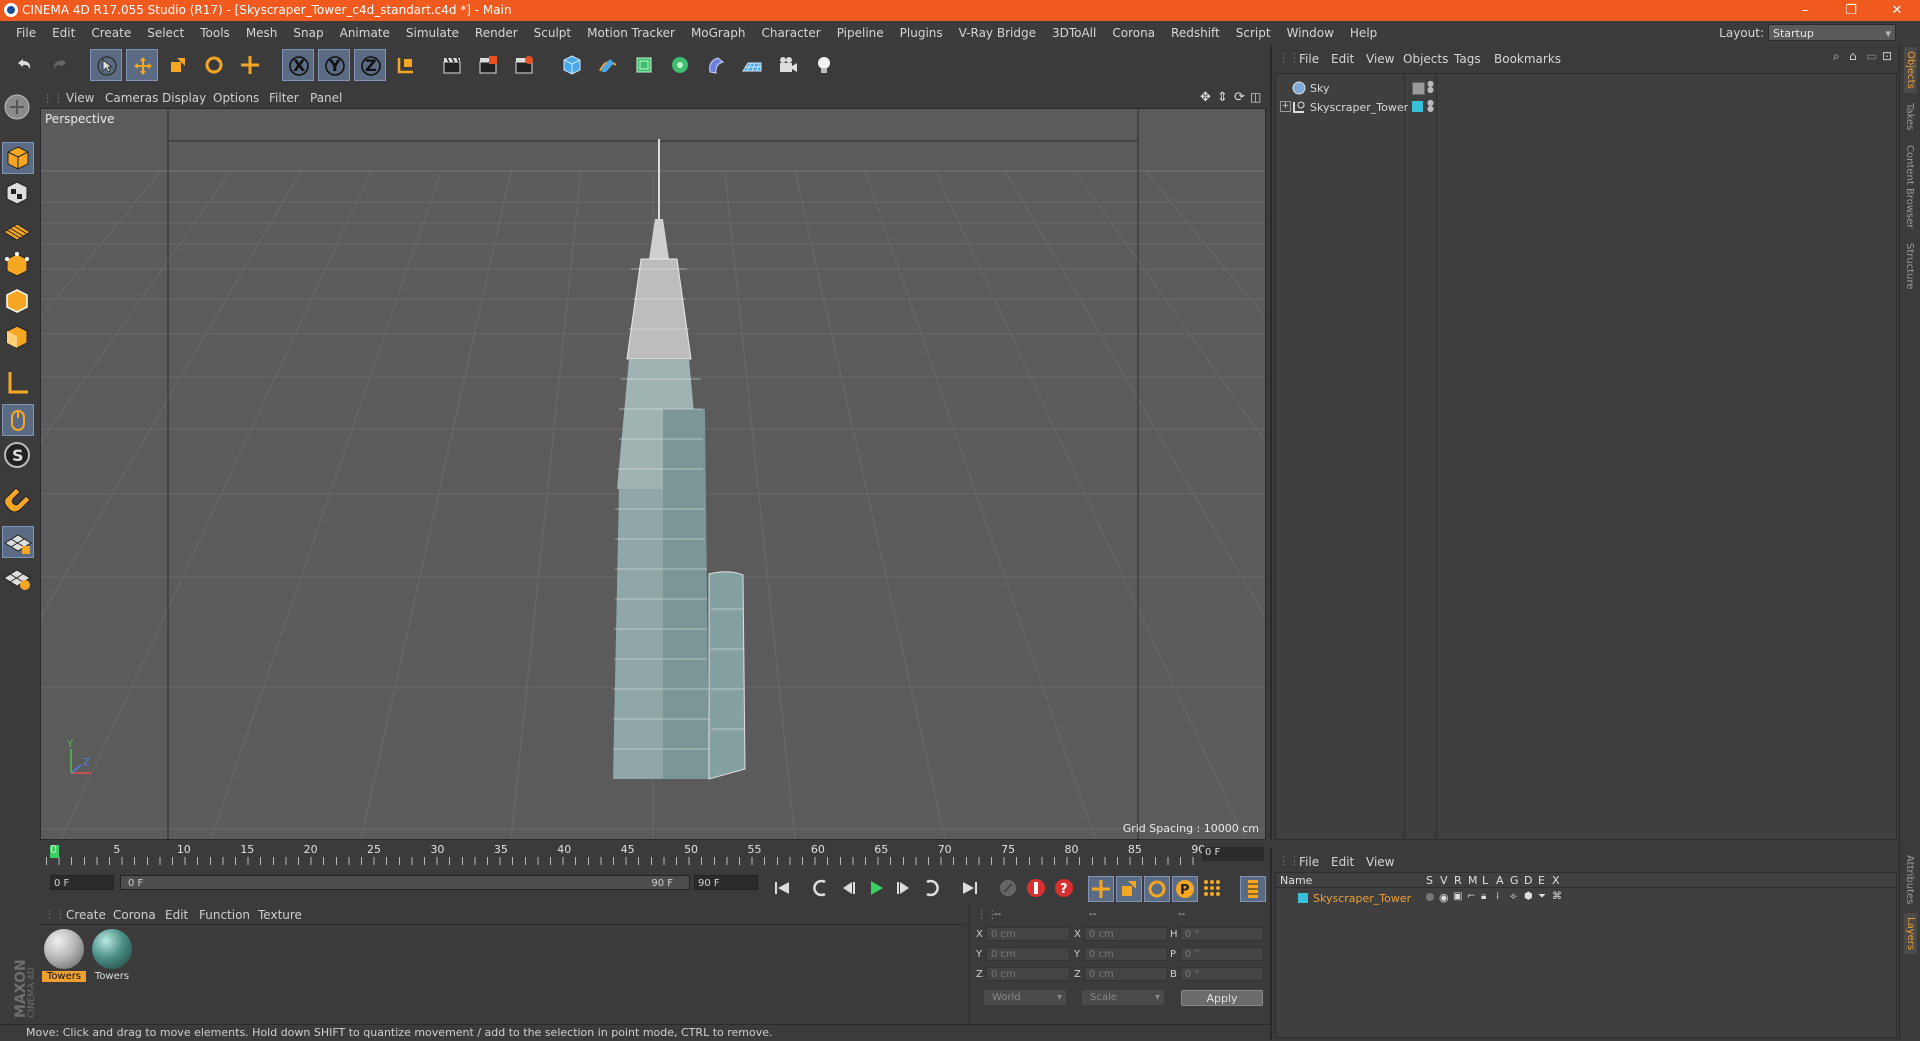 Image resolution: width=1920 pixels, height=1041 pixels. Describe the element at coordinates (262, 33) in the screenshot. I see `menu-mesh: Mesh` at that location.